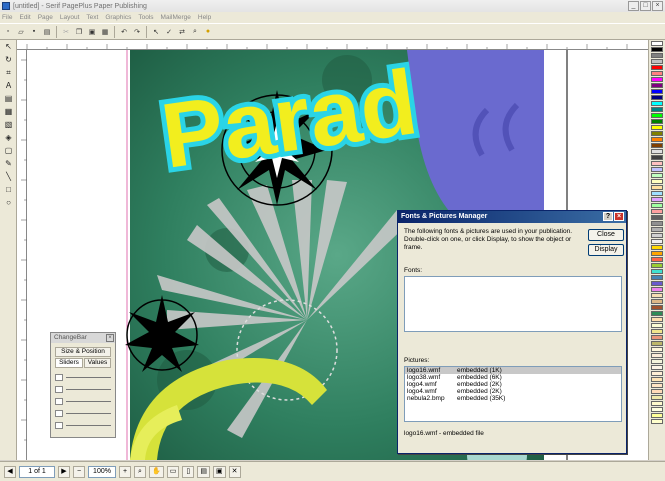 Image resolution: width=665 pixels, height=481 pixels. What do you see at coordinates (7, 17) in the screenshot?
I see `menu-file: File` at bounding box center [7, 17].